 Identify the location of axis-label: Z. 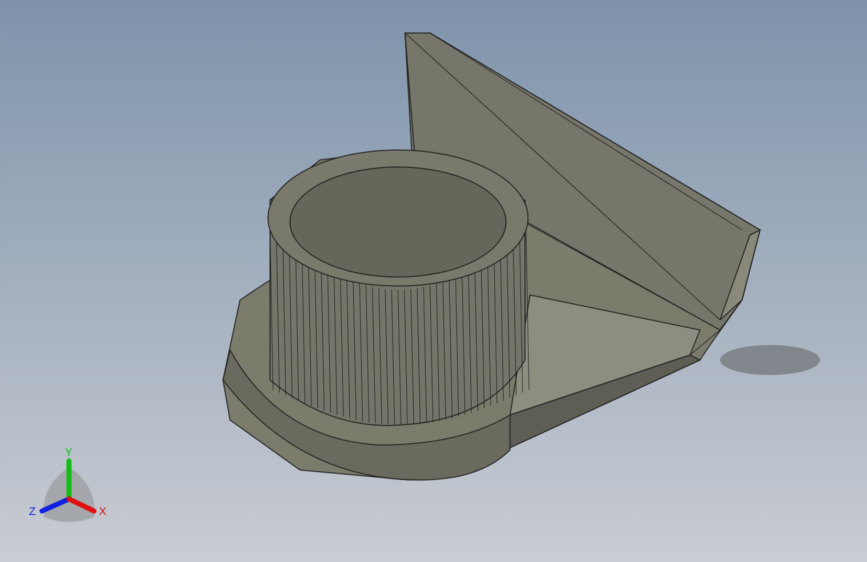
(32, 512).